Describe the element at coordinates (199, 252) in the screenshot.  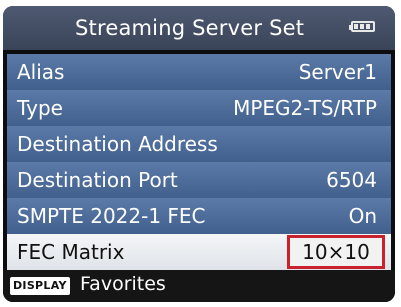
I see `menu-item-fec-matrix: FEC Matrix 10×10` at that location.